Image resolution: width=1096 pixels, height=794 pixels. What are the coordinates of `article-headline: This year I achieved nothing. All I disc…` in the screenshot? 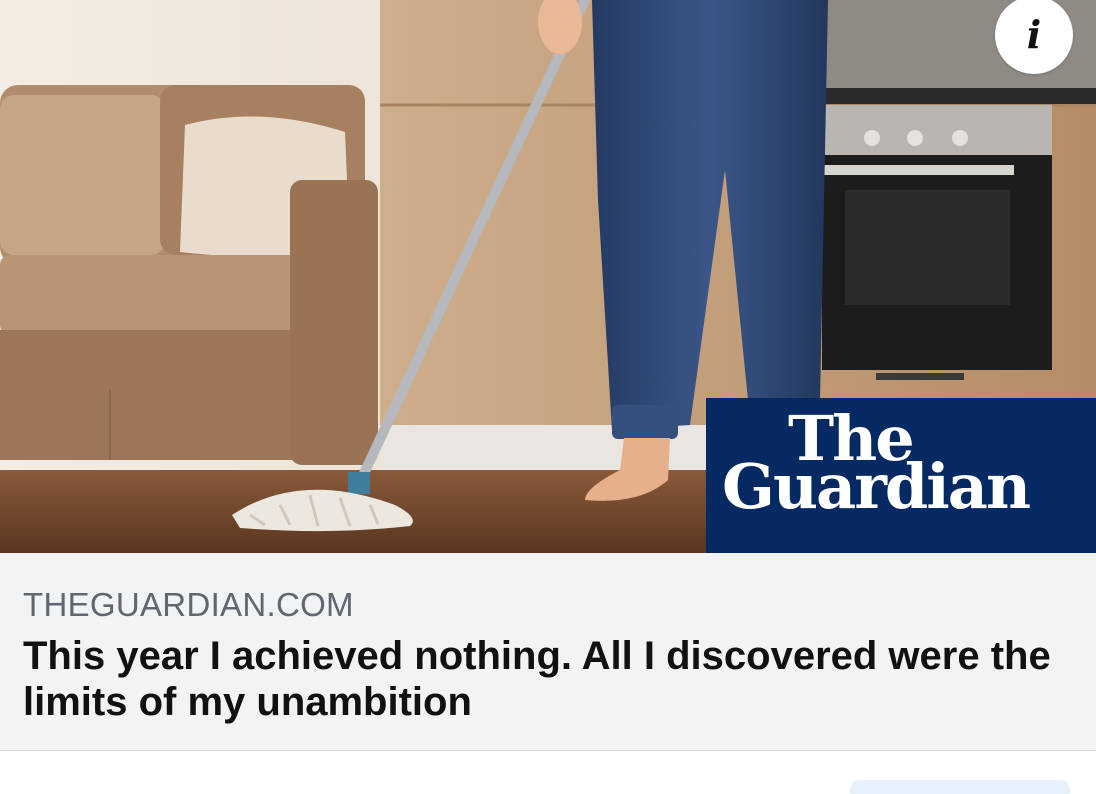 It's located at (537, 679).